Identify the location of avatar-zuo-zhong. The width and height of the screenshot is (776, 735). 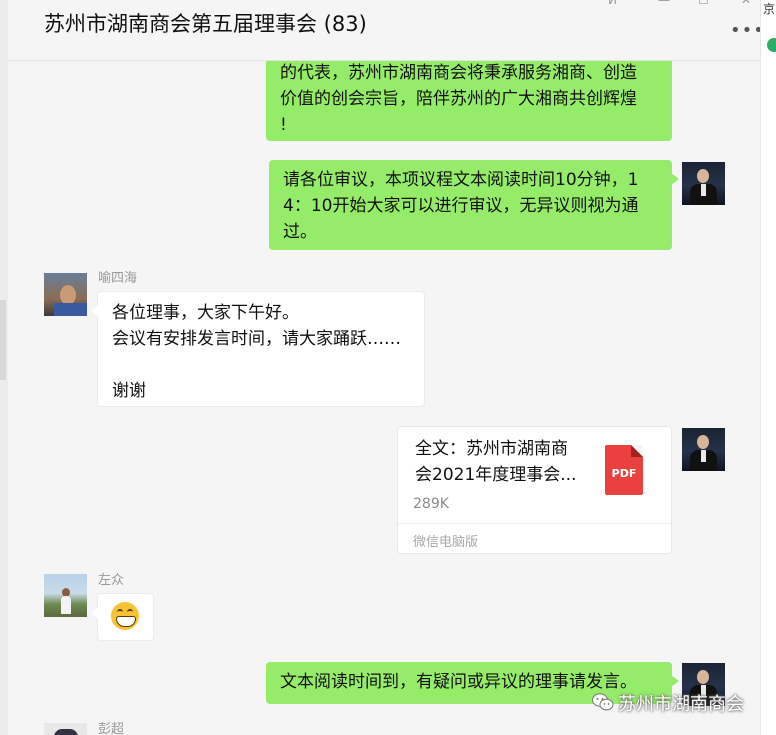
(65, 595).